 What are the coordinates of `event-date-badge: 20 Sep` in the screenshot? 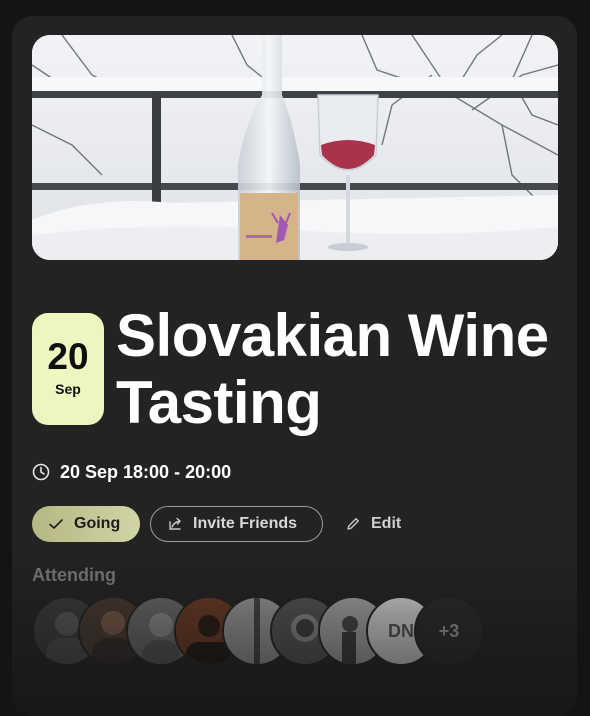 It's located at (68, 369).